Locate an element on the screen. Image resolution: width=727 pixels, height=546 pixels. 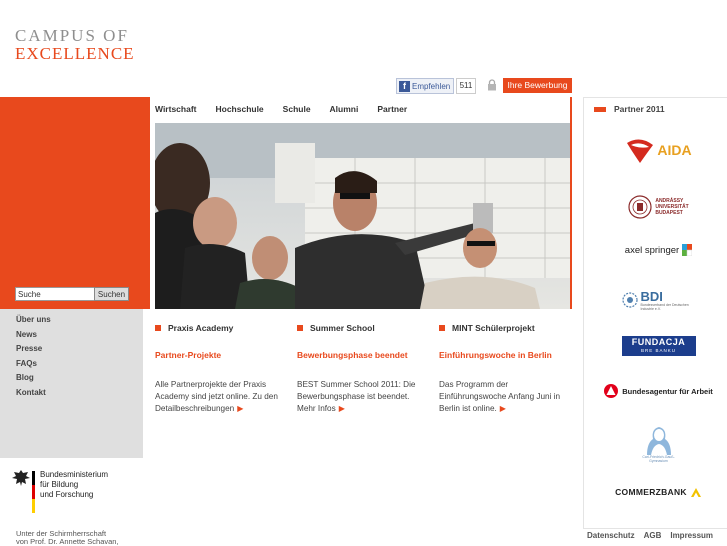
partner-logo-fundacja: FUNDACJA BRE BANKU is located at coordinates (658, 346).